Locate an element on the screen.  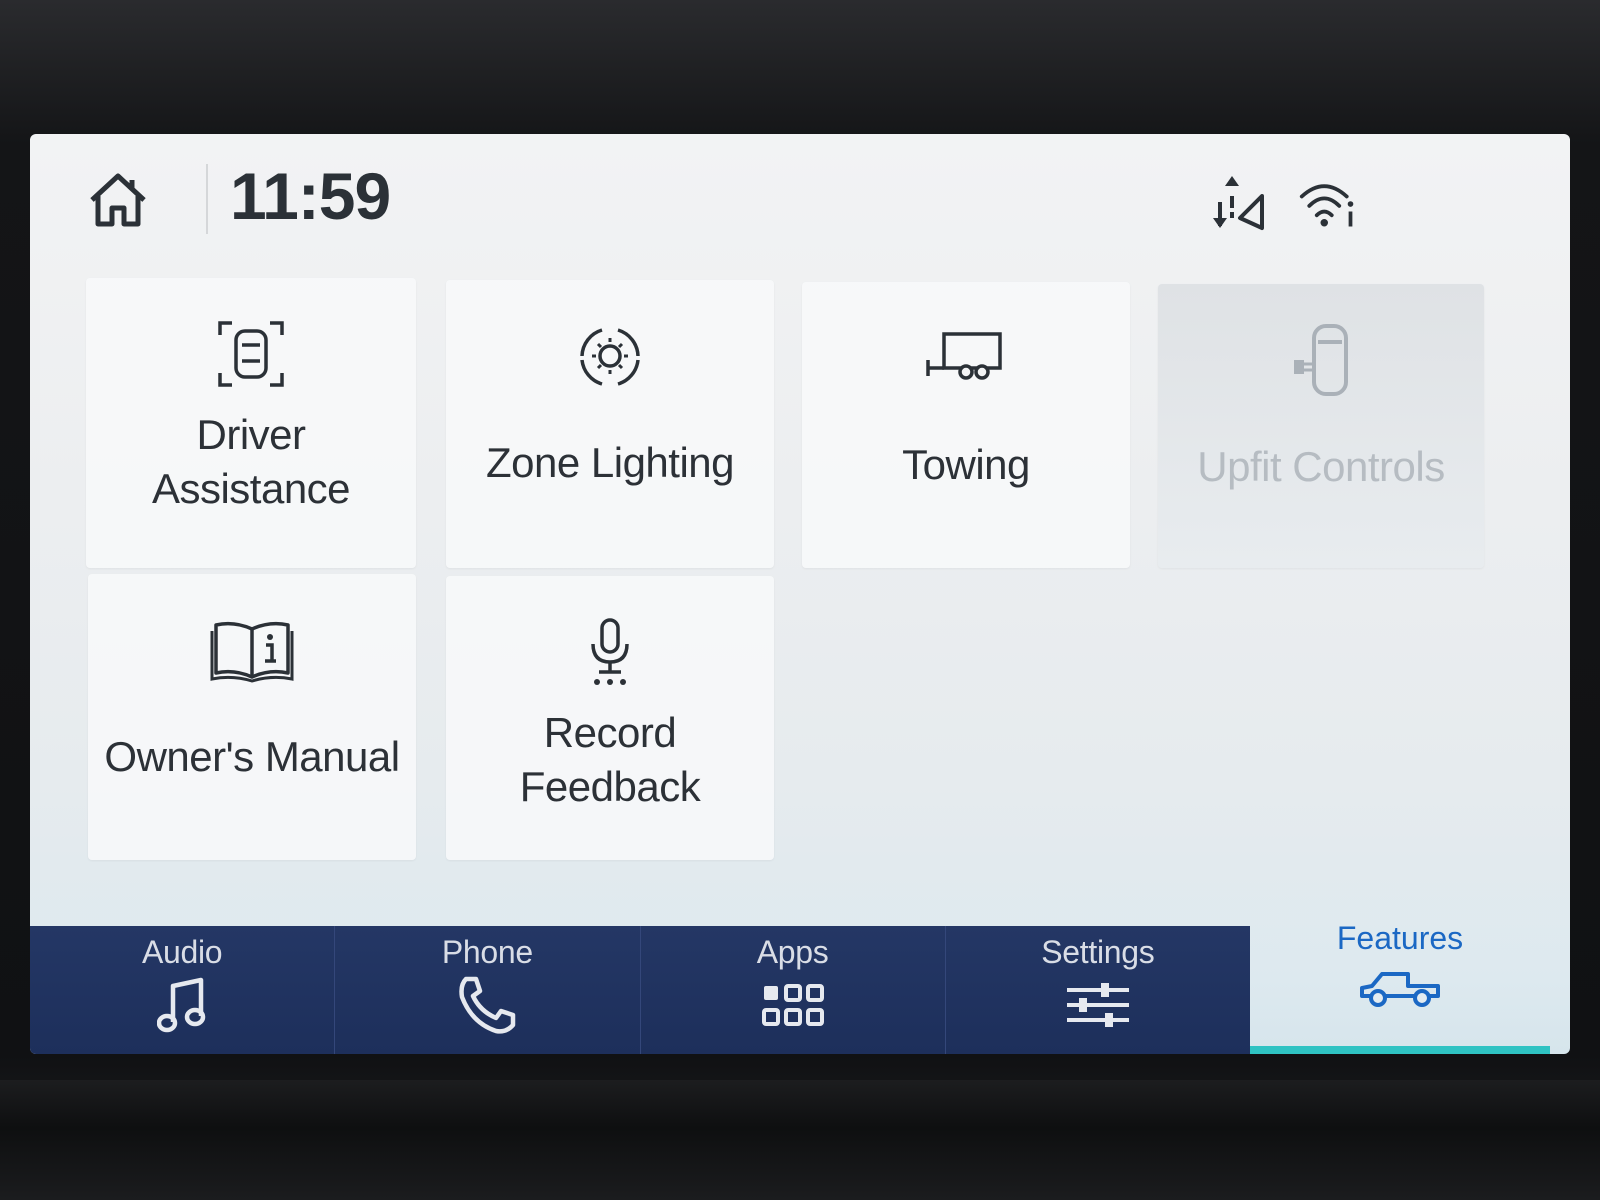
wifi-info-icon is located at coordinates (1328, 204).